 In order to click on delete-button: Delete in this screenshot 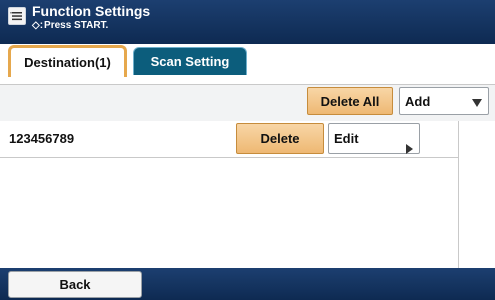, I will do `click(280, 138)`.